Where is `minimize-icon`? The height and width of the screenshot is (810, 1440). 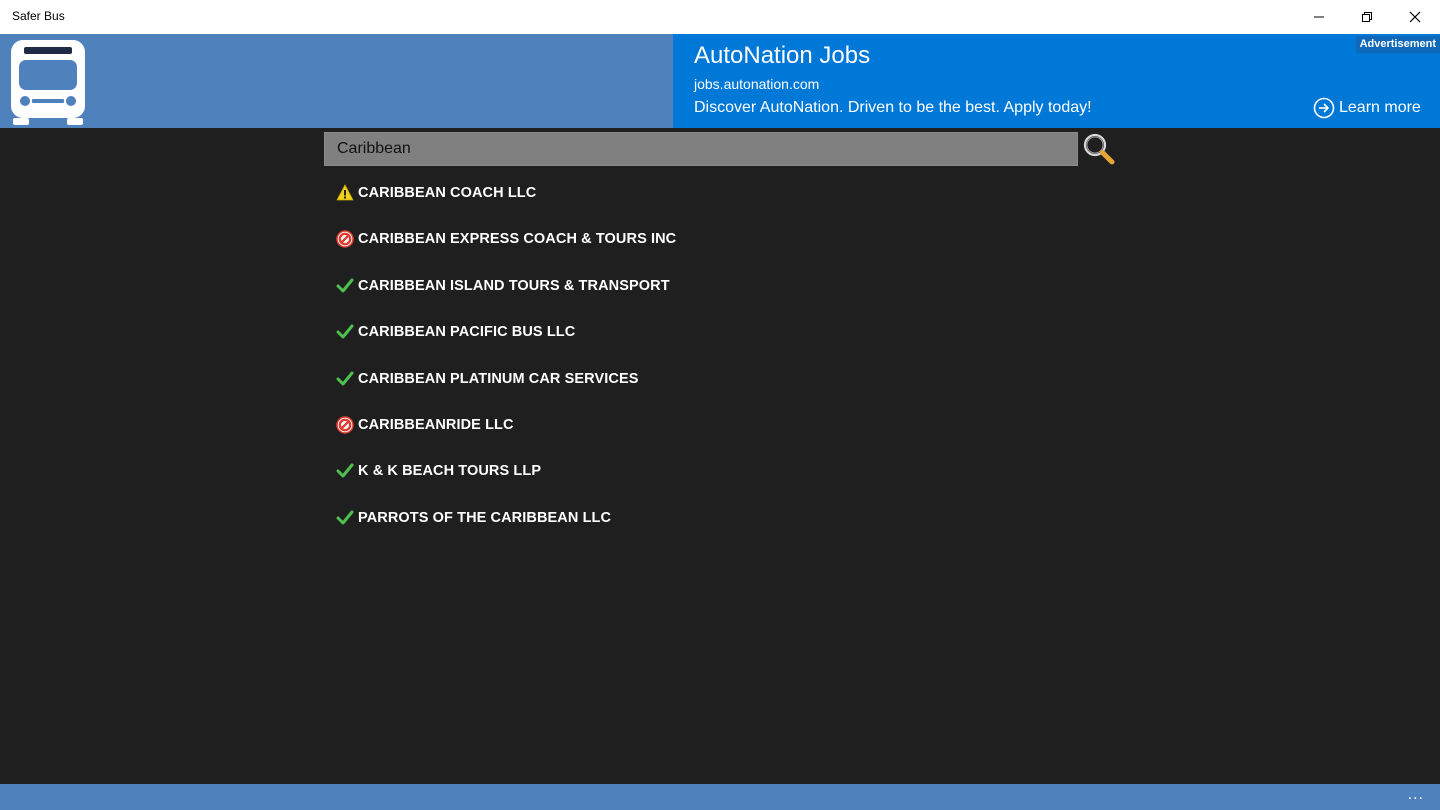 minimize-icon is located at coordinates (1319, 17).